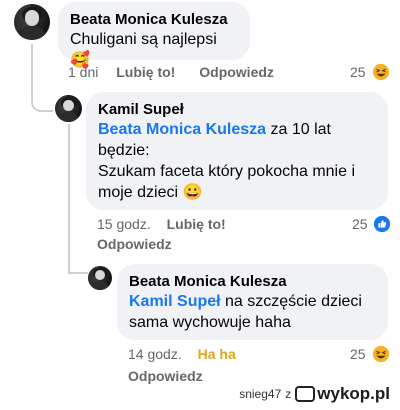 The height and width of the screenshot is (410, 400). Describe the element at coordinates (288, 394) in the screenshot. I see `watermark-separator: z` at that location.